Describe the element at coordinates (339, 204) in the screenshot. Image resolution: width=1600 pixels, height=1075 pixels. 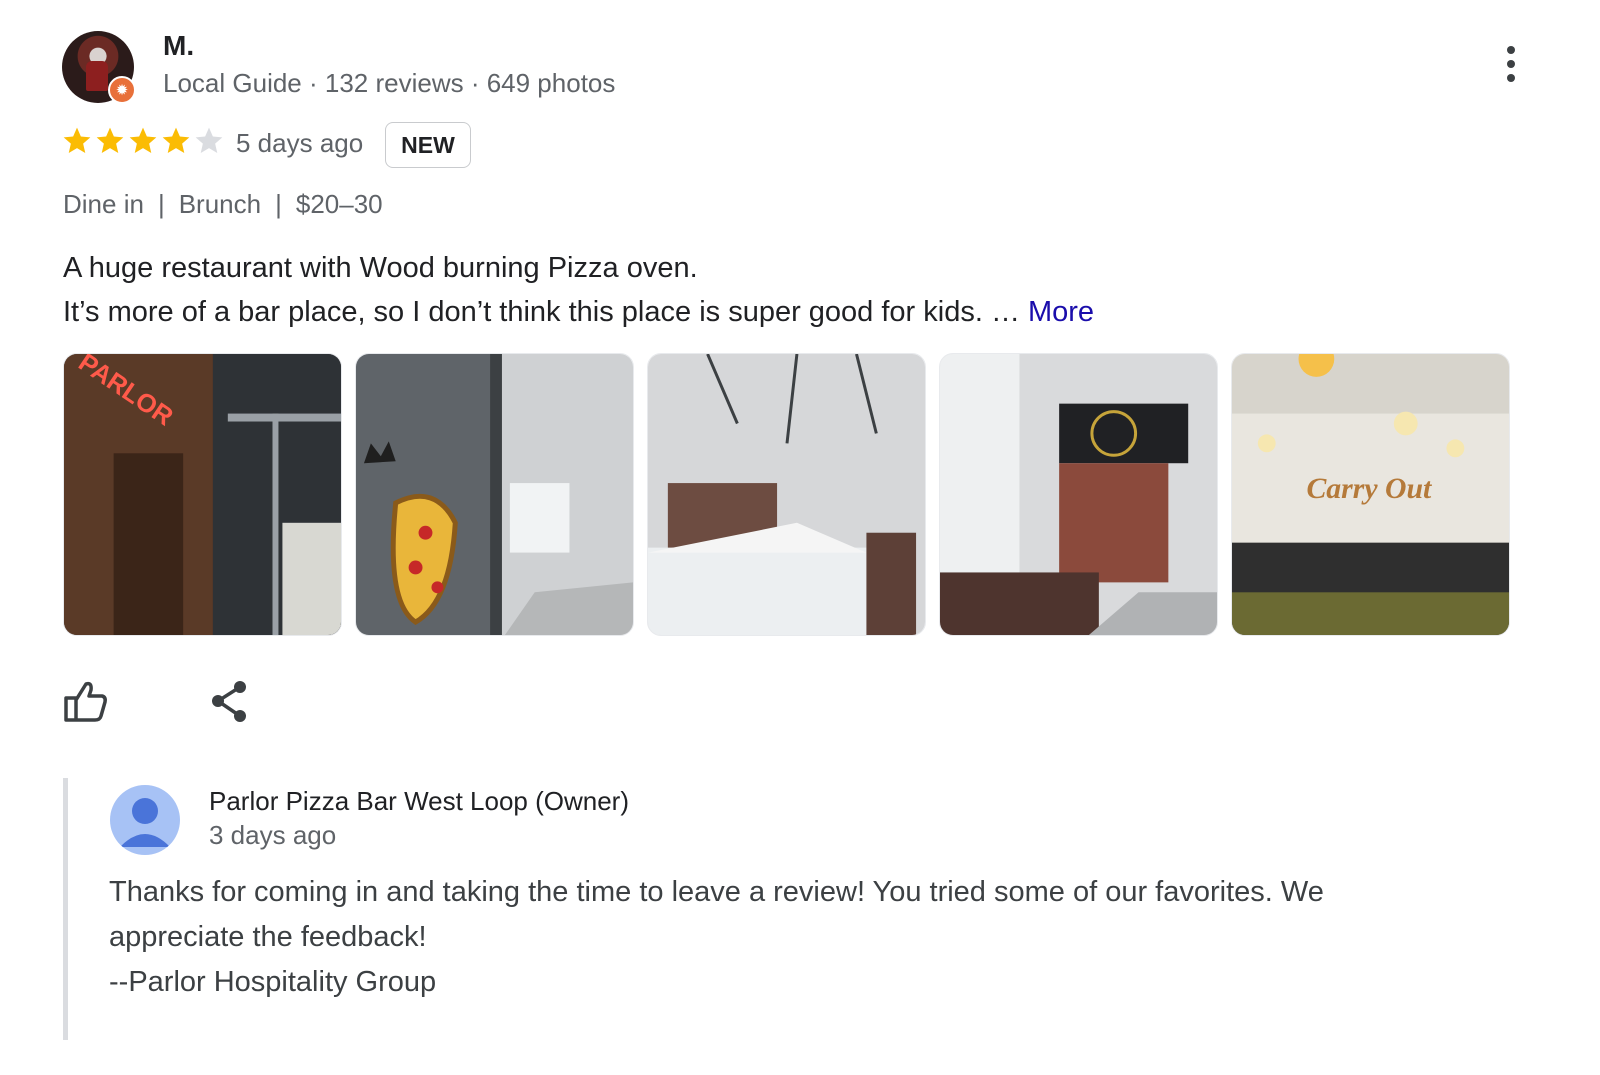
I see `tag-price: $20–30` at that location.